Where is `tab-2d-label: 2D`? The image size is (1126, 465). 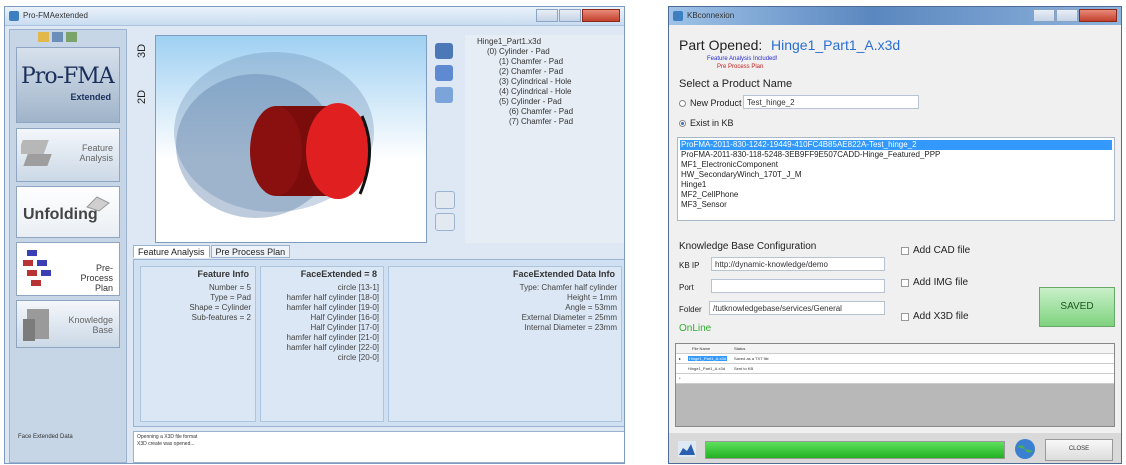 tab-2d-label: 2D is located at coordinates (142, 97).